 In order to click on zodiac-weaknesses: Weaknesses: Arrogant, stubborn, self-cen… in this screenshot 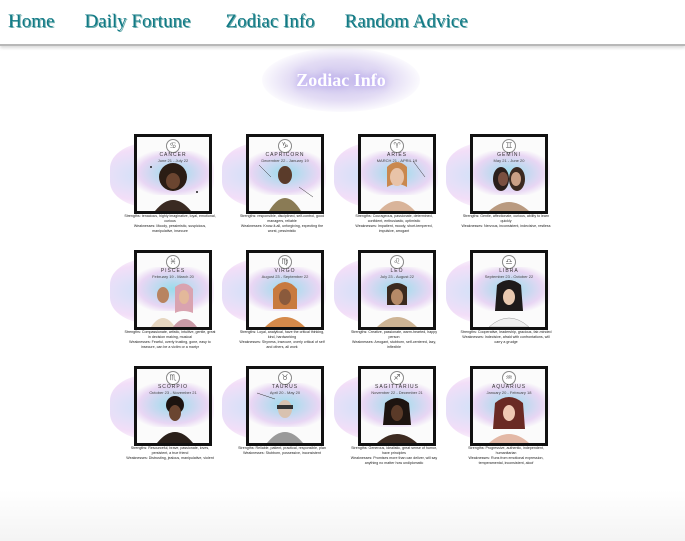, I will do `click(394, 344)`.